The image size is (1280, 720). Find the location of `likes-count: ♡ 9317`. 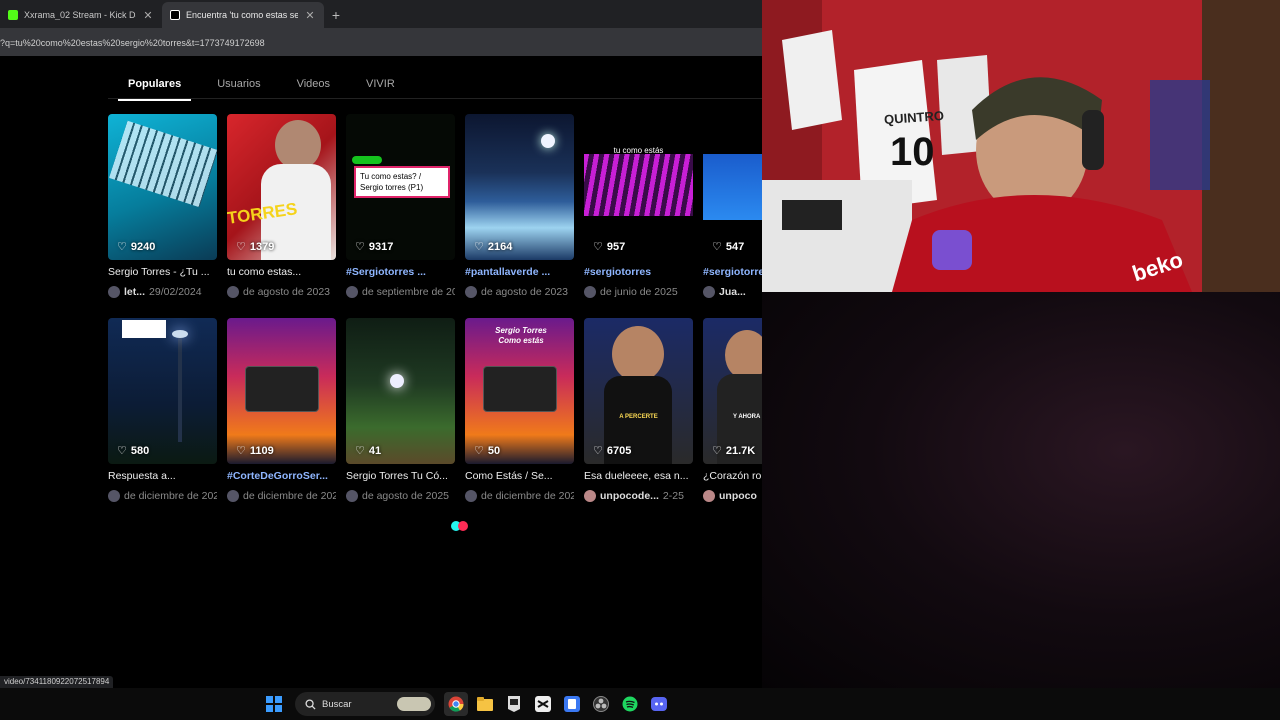

likes-count: ♡ 9317 is located at coordinates (374, 247).